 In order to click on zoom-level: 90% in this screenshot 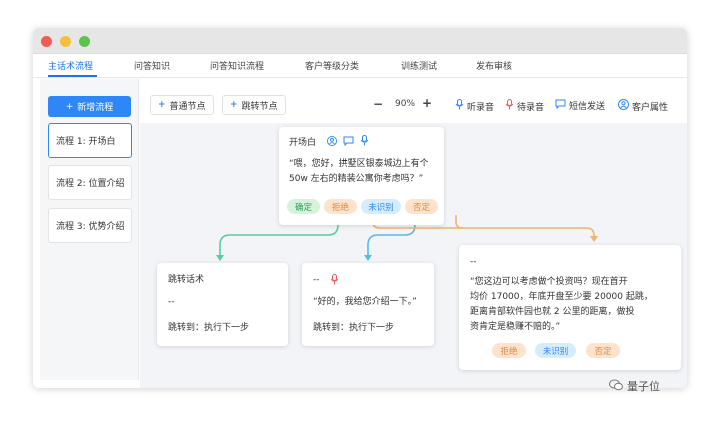, I will do `click(405, 104)`.